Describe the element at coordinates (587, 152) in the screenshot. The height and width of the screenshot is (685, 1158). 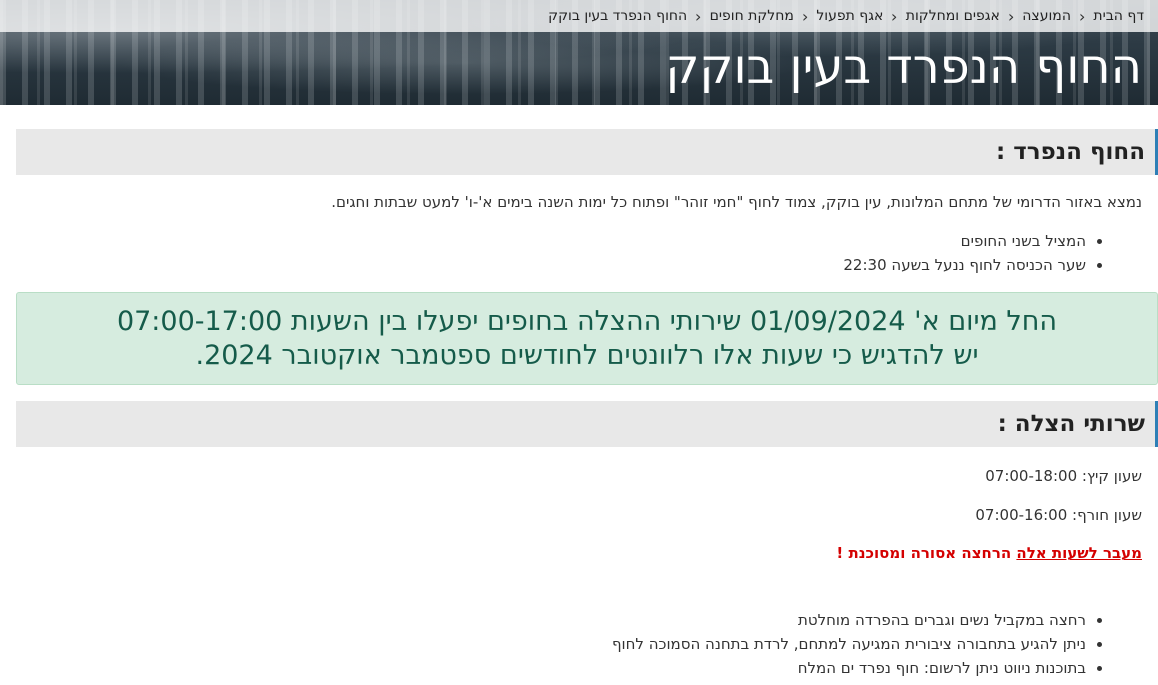
I see `section-header-beach: החוף הנפרד :` at that location.